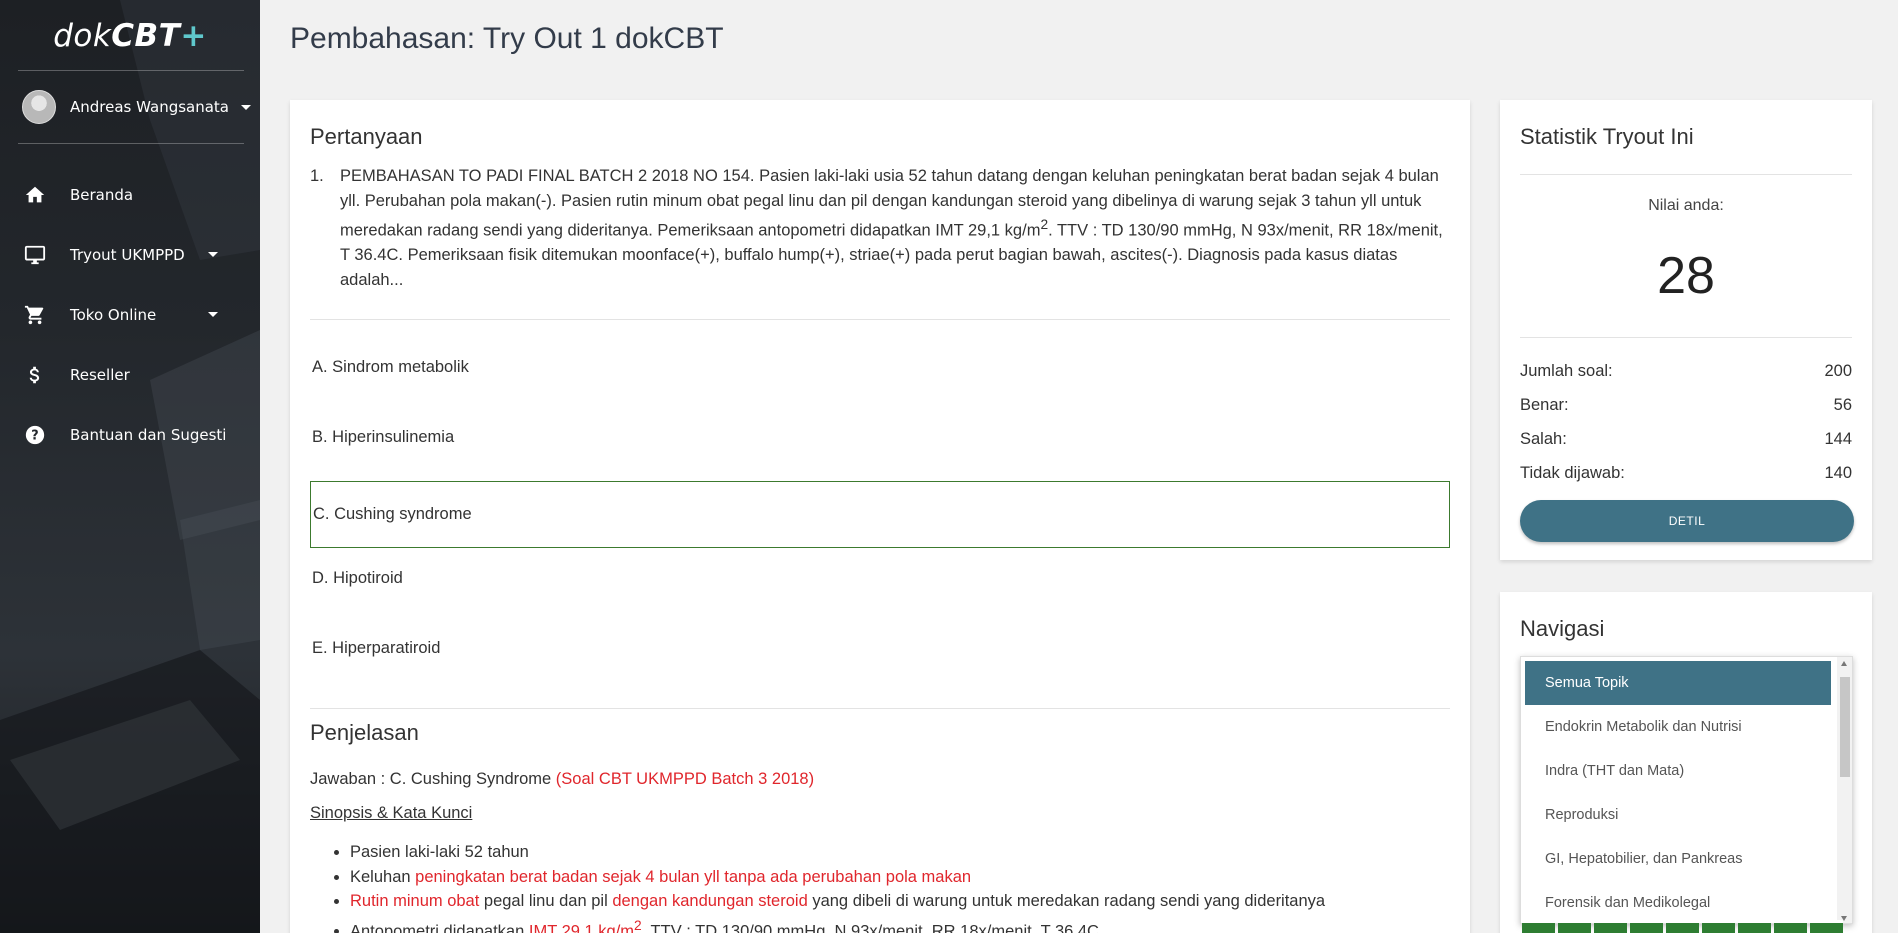 The width and height of the screenshot is (1898, 933). Describe the element at coordinates (1678, 859) in the screenshot. I see `dropdown-option: GI, Hepatobilier, dan Pankreas` at that location.